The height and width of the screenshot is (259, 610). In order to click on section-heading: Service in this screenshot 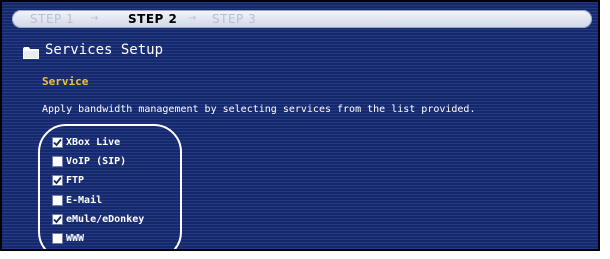, I will do `click(65, 81)`.